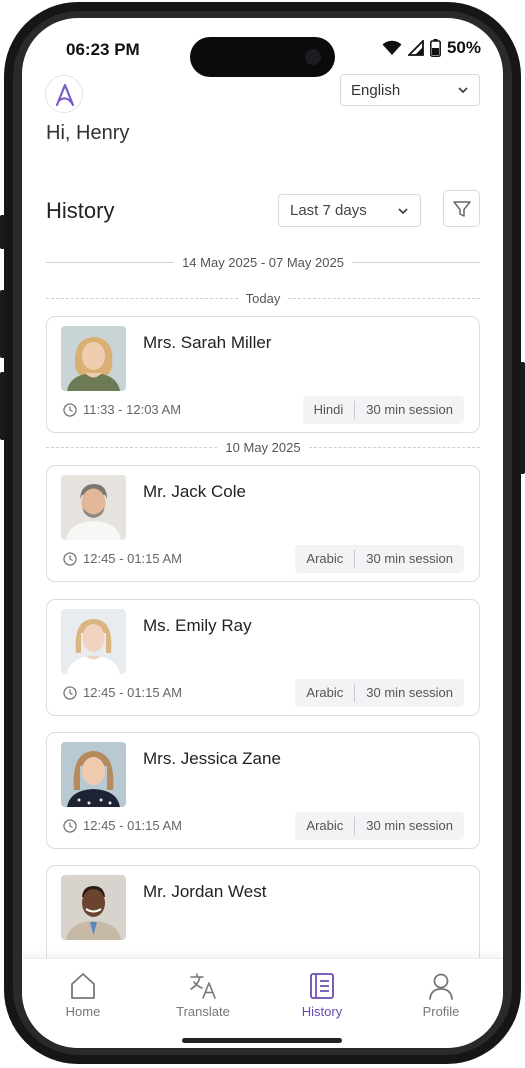 This screenshot has height=1068, width=525. Describe the element at coordinates (441, 986) in the screenshot. I see `profile-icon` at that location.